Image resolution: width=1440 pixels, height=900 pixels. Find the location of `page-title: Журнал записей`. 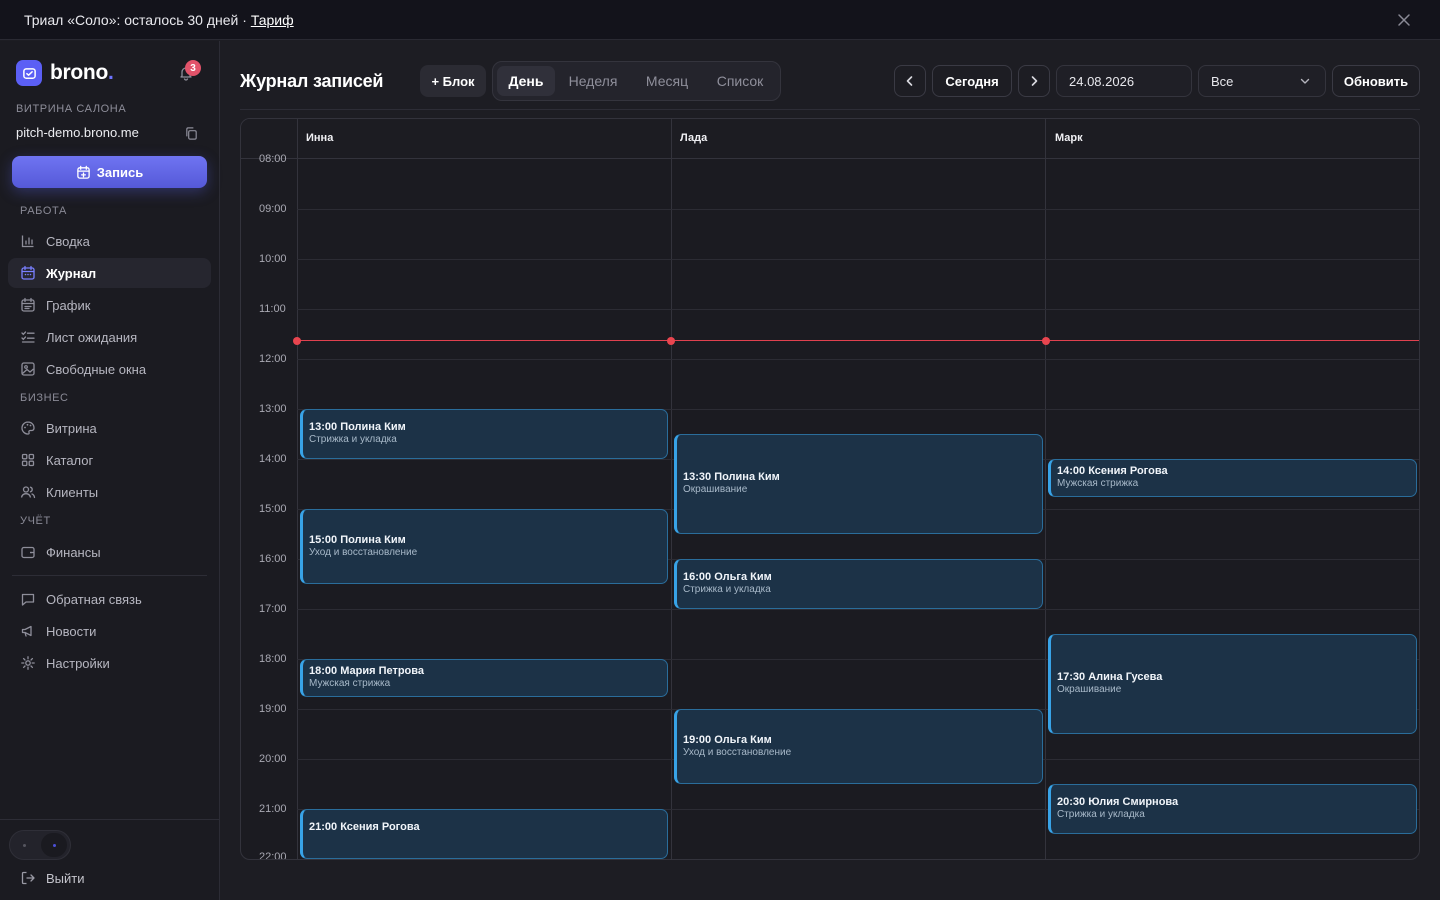

page-title: Журнал записей is located at coordinates (312, 81).